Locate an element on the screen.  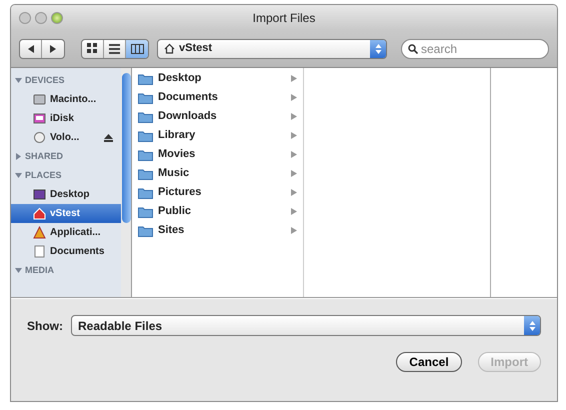
sidebar-section-header: PLACES is located at coordinates (66, 175).